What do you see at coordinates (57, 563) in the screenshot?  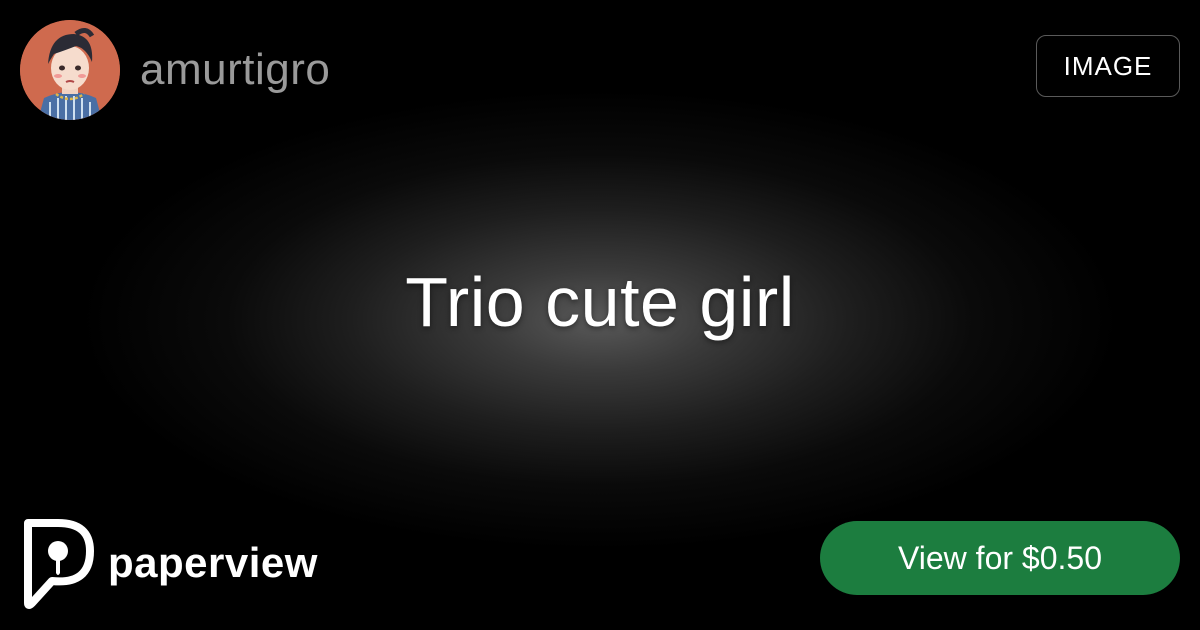 I see `paperview-logo-icon` at bounding box center [57, 563].